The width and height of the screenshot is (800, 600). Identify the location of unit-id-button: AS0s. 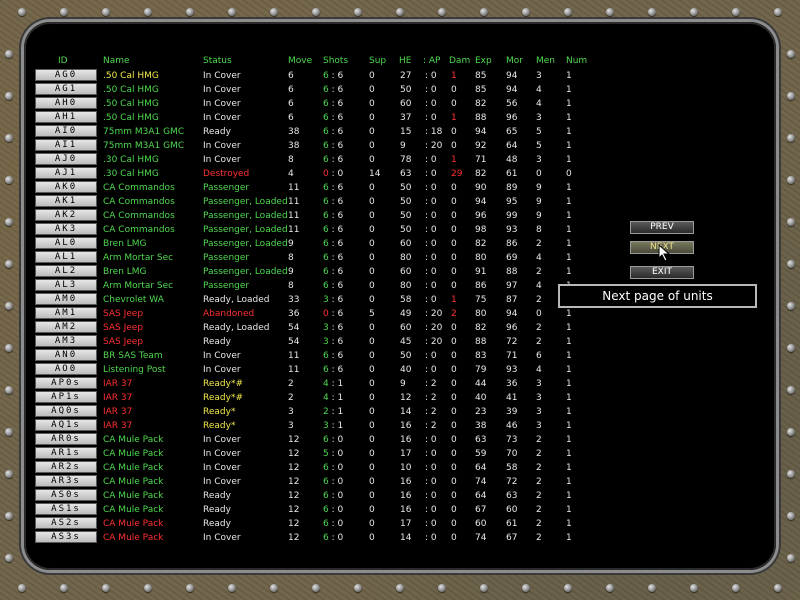
(66, 495).